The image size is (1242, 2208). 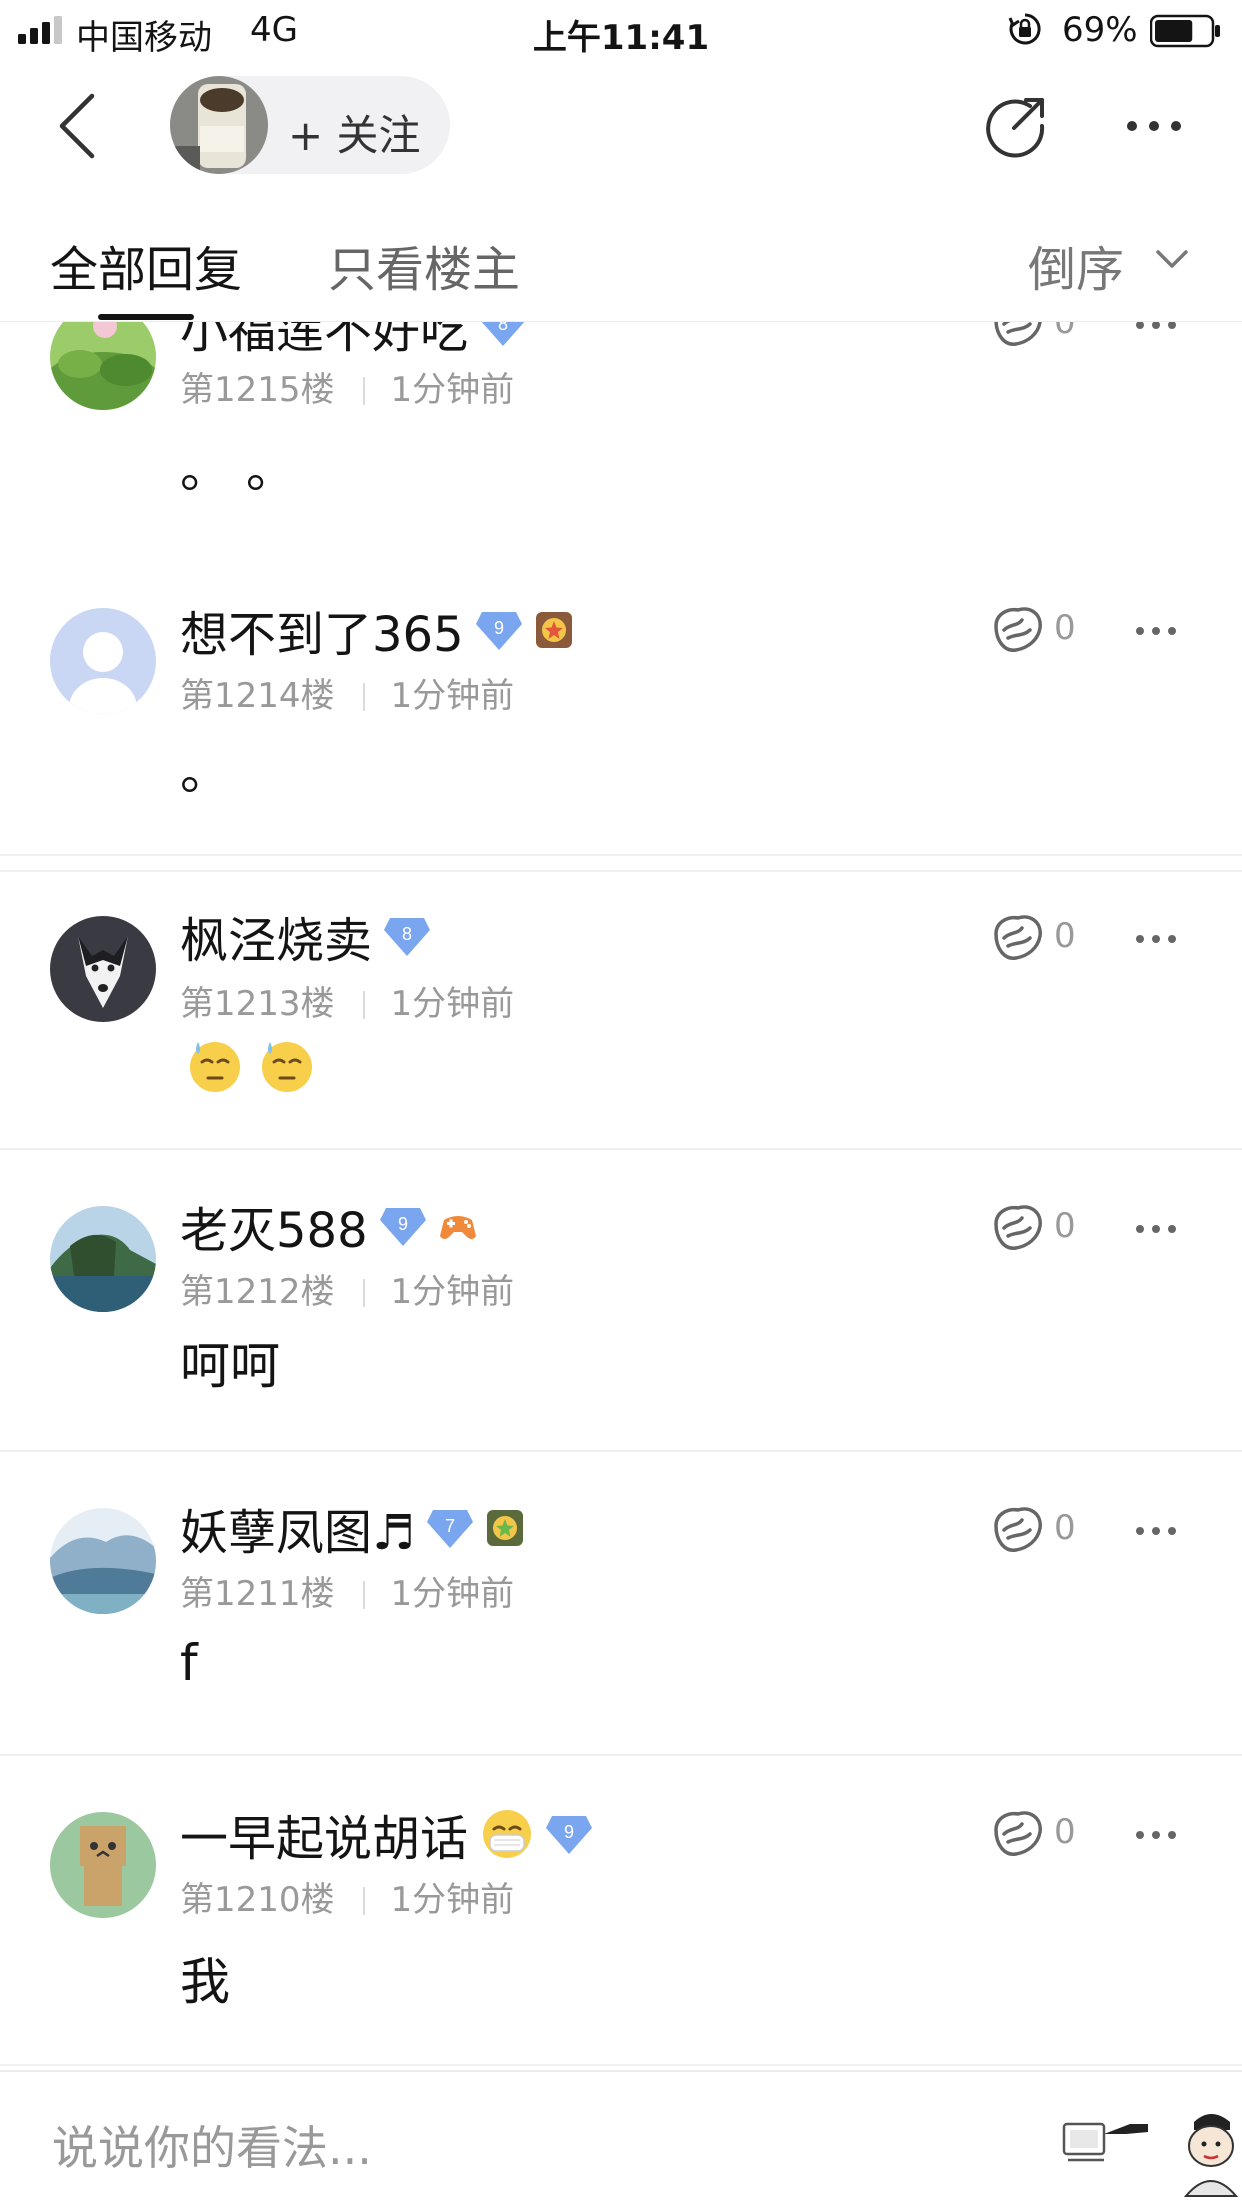 I want to click on post-meta: 第1212楼 1分钟前, so click(x=347, y=1288).